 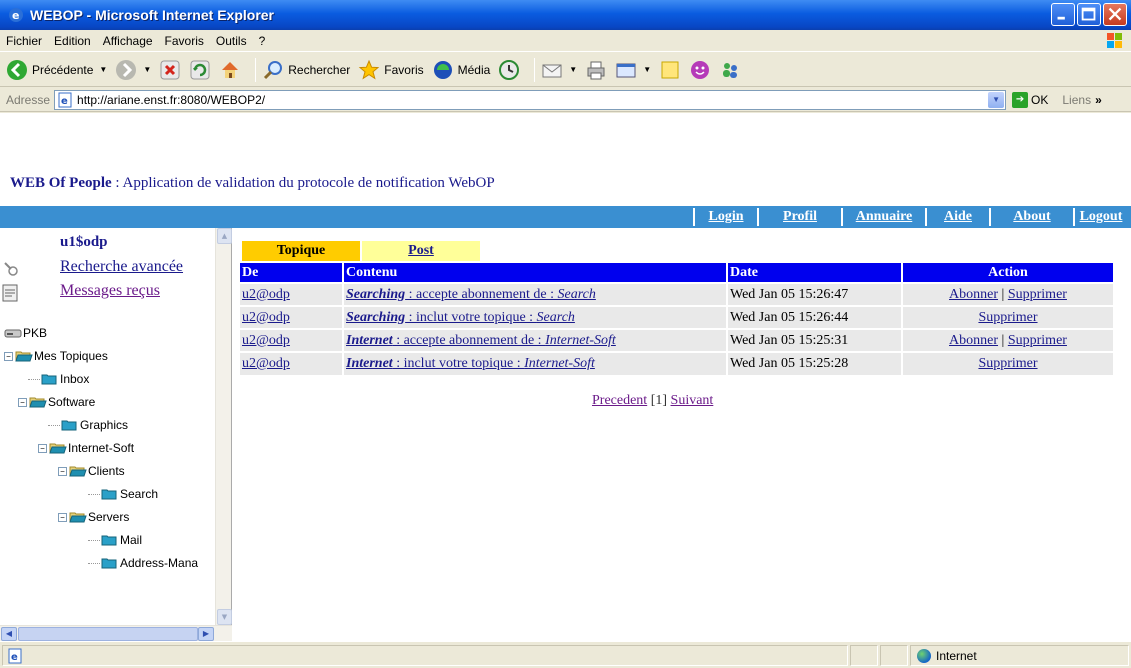 I want to click on received-messages-link: Messages reçus, so click(x=110, y=291).